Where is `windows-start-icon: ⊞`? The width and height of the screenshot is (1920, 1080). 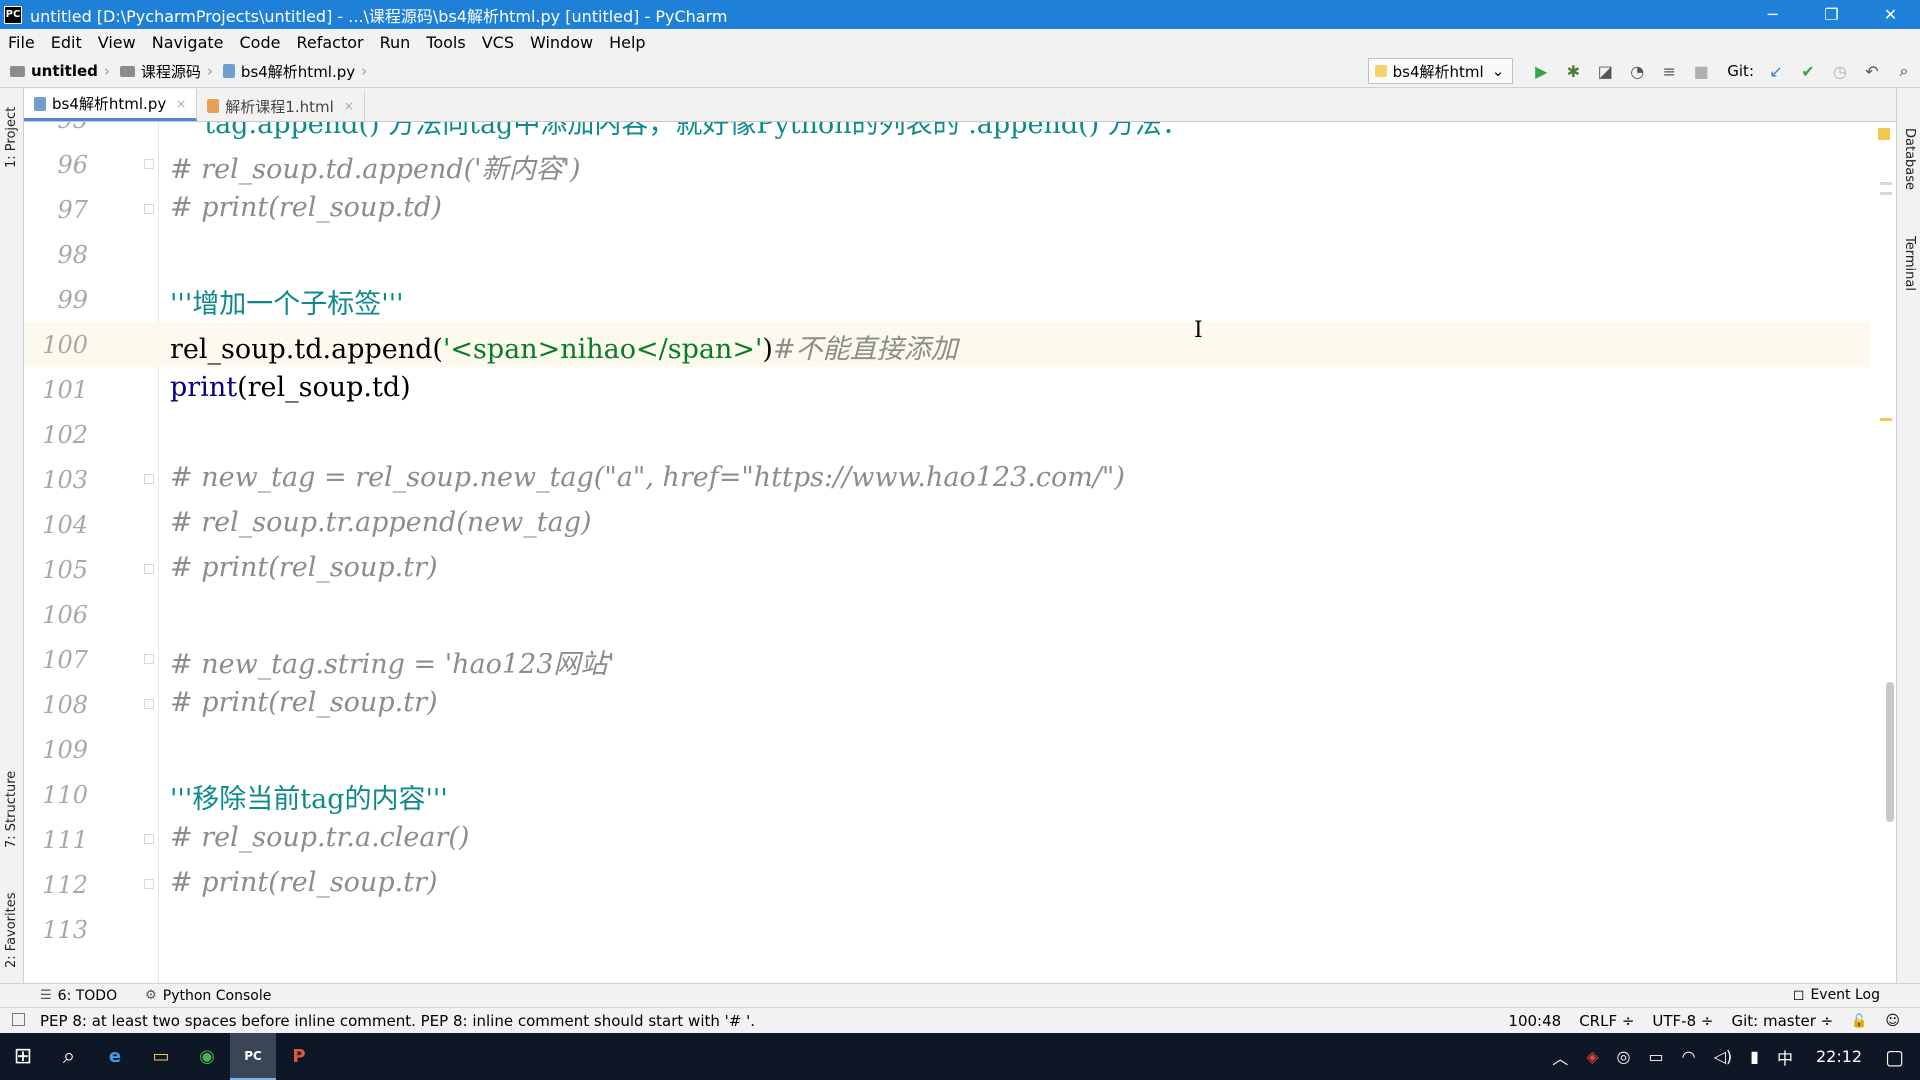 windows-start-icon: ⊞ is located at coordinates (23, 1056).